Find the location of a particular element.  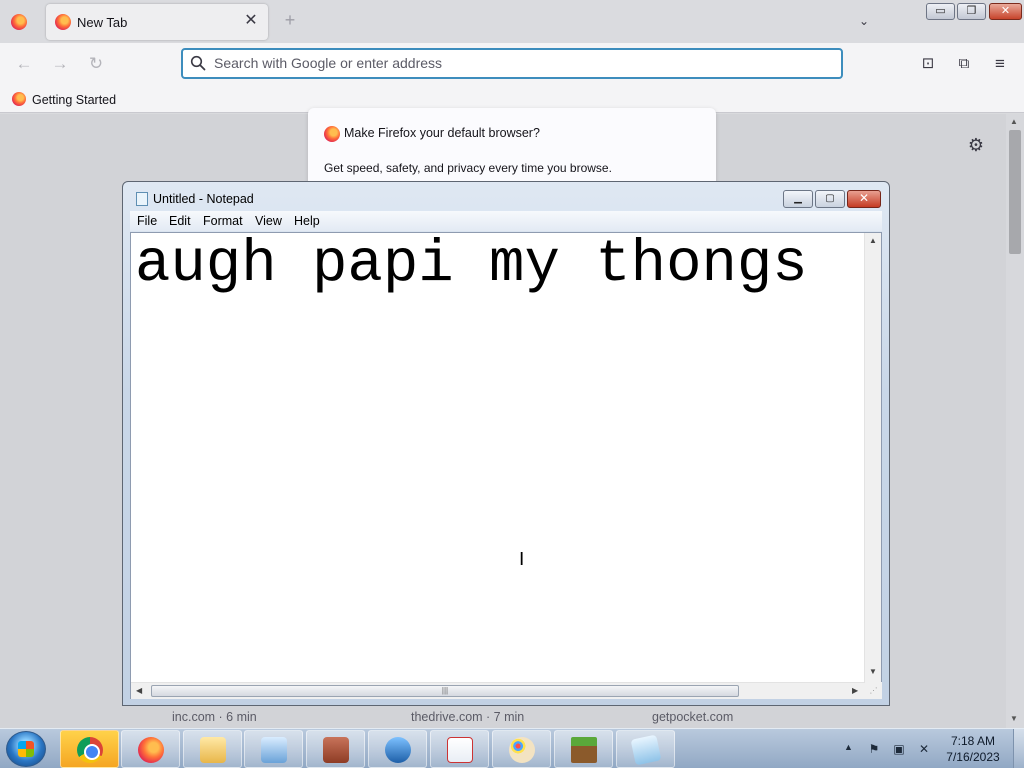

taskbar-app-chrome is located at coordinates (89, 749).